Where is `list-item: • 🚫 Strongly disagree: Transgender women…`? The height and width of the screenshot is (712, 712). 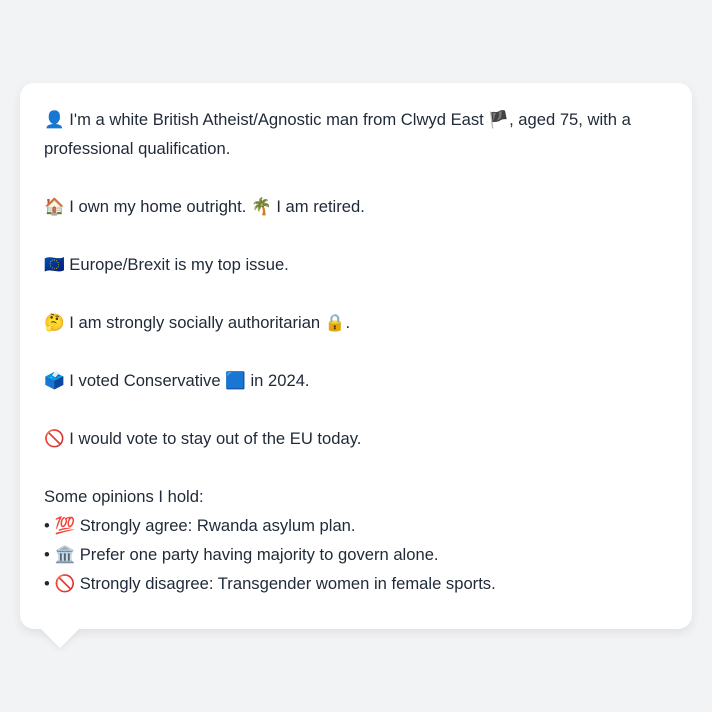 list-item: • 🚫 Strongly disagree: Transgender women… is located at coordinates (356, 583).